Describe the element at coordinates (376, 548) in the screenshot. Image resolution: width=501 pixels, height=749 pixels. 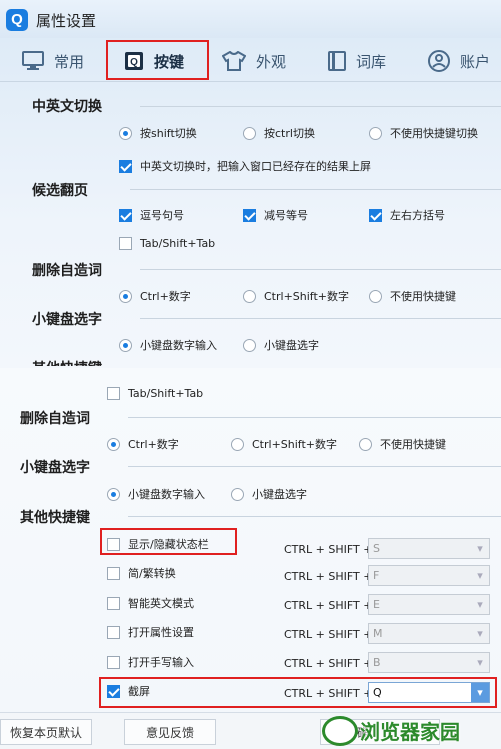
I see `select-value: S` at that location.